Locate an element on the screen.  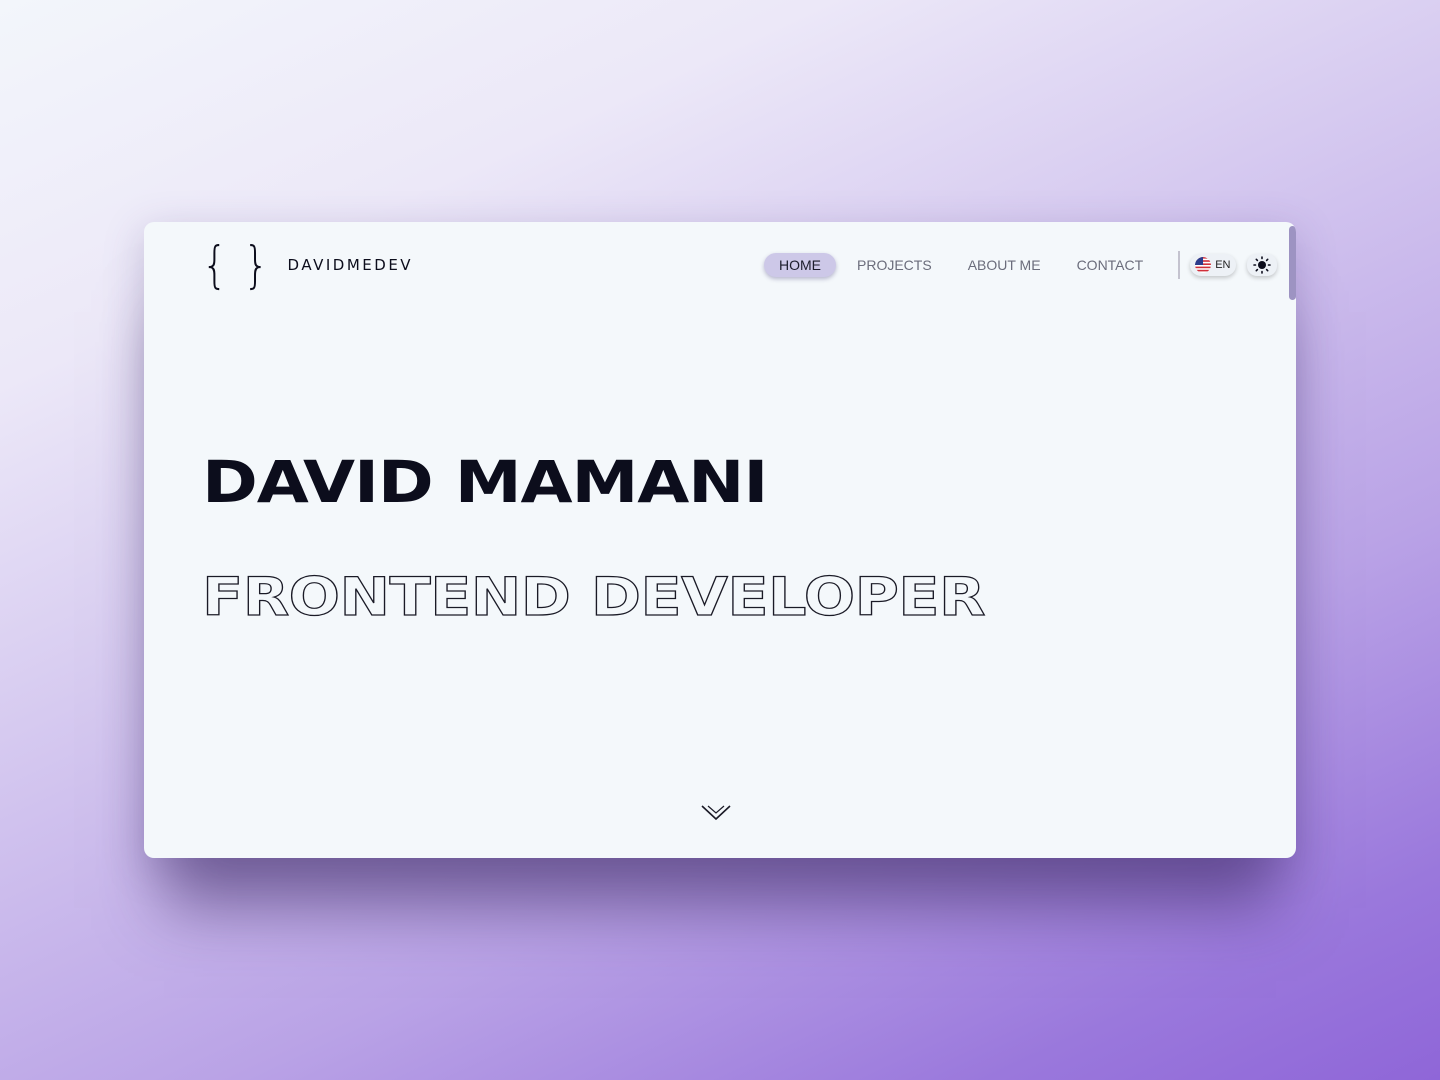
nav-divider is located at coordinates (1179, 265).